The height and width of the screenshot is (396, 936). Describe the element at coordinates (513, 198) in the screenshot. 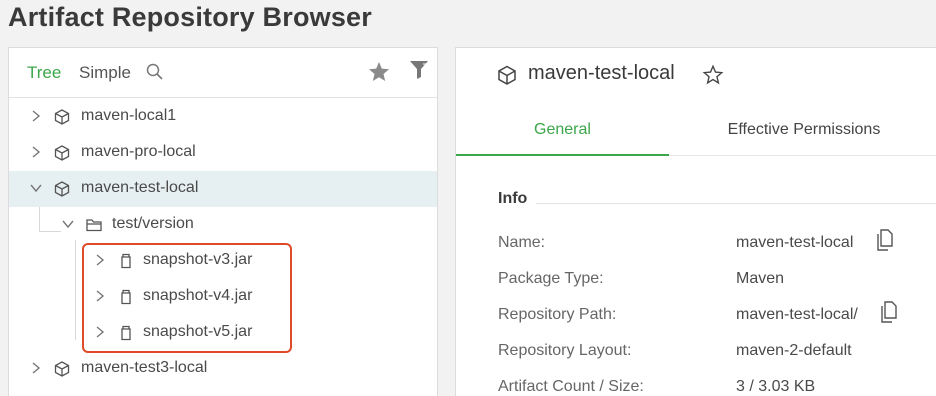

I see `section-title-info: Info` at that location.